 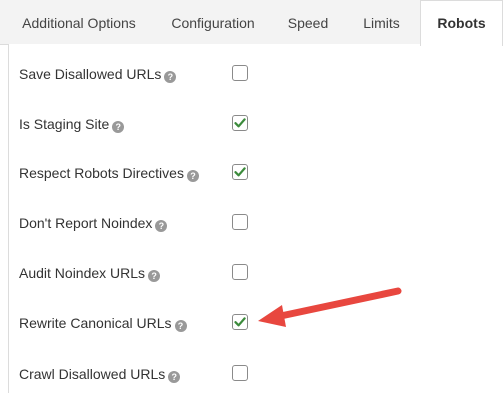 What do you see at coordinates (272, 316) in the screenshot?
I see `arrow-head` at bounding box center [272, 316].